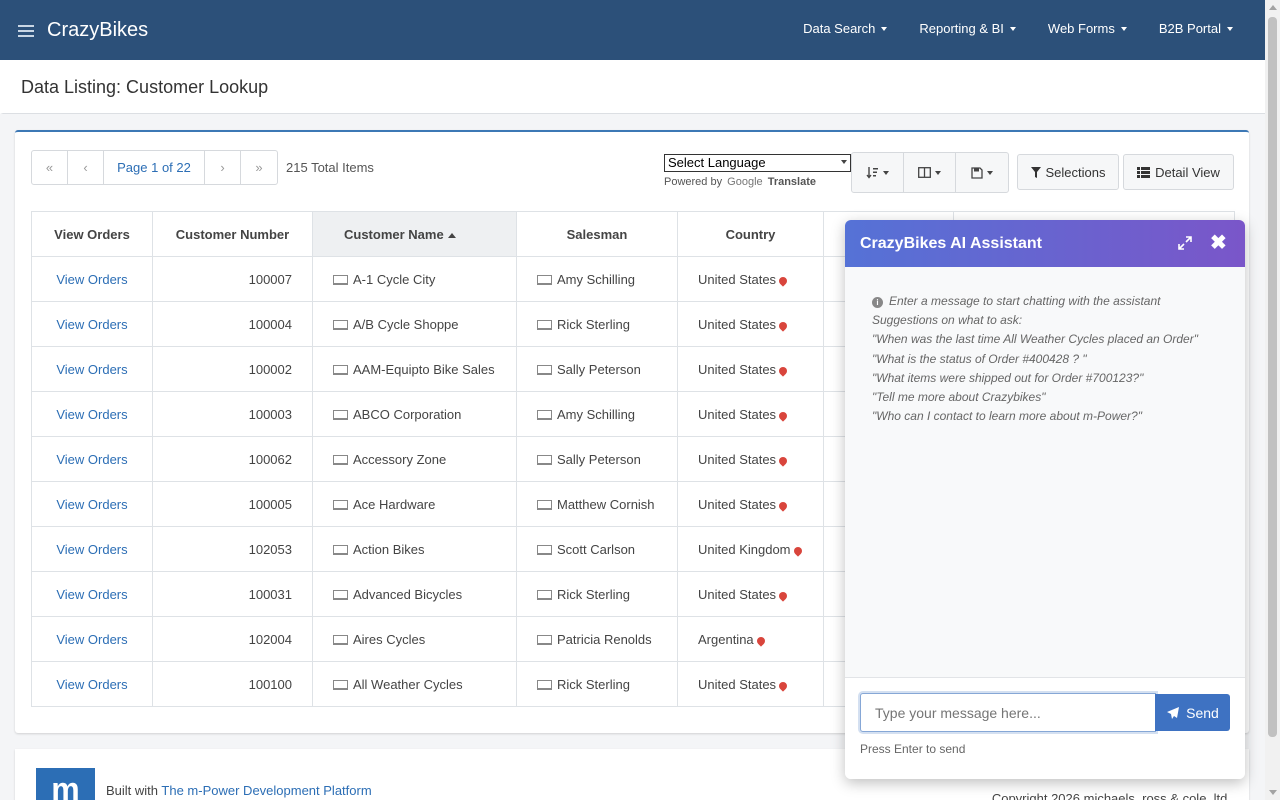  Describe the element at coordinates (408, 594) in the screenshot. I see `customer-name: Advanced Bicycles` at that location.